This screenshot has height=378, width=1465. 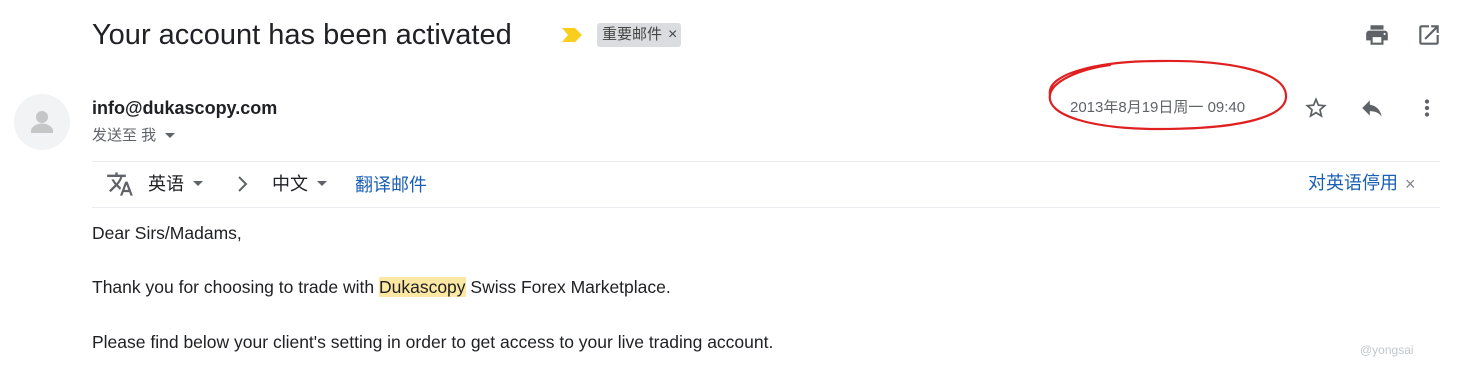 I want to click on source-language-label: 英语, so click(x=166, y=184).